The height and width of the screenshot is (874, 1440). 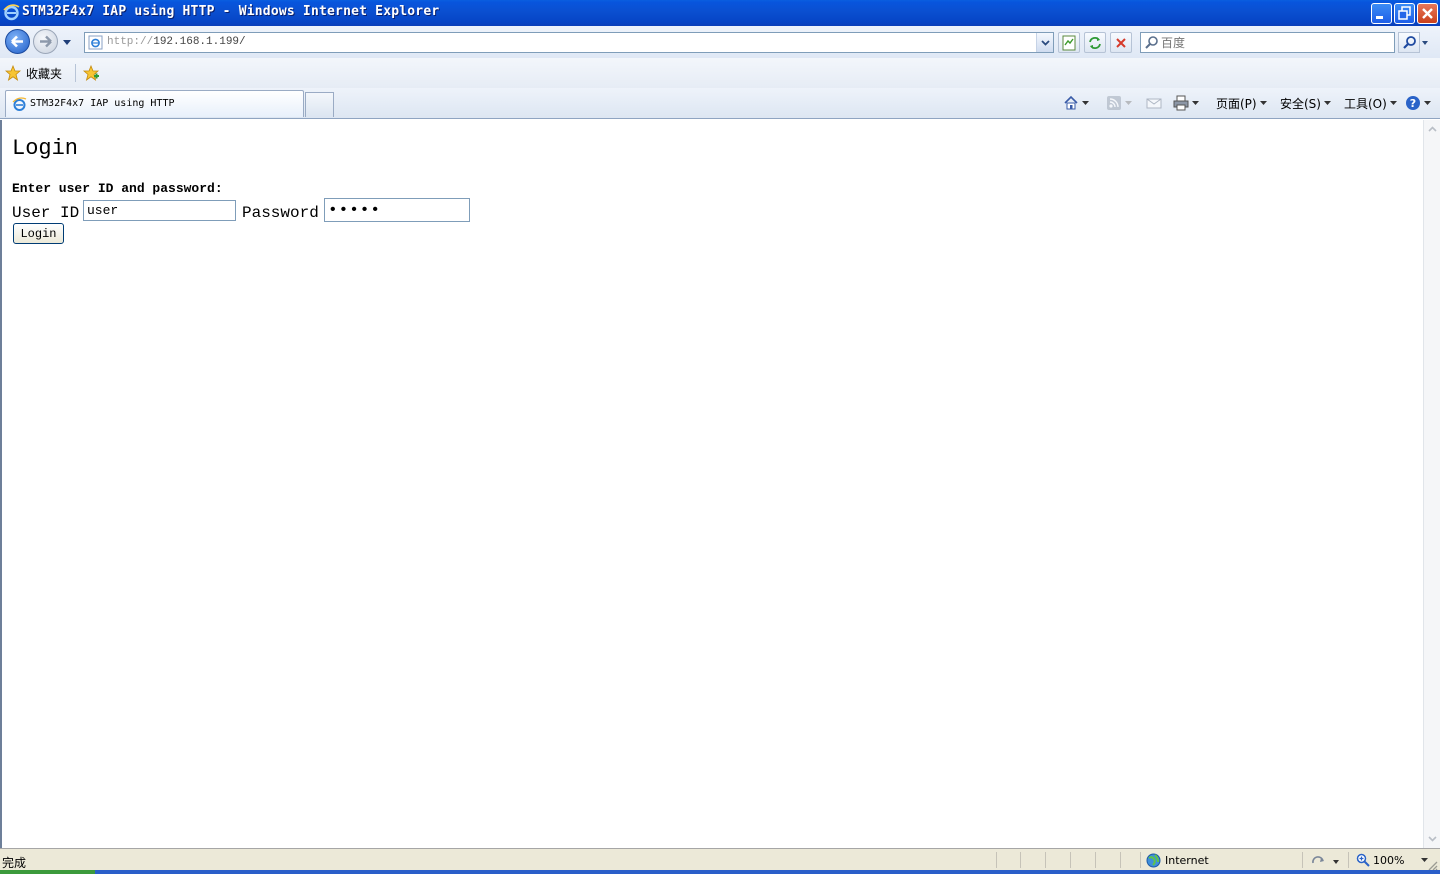 I want to click on refresh-icon, so click(x=1095, y=43).